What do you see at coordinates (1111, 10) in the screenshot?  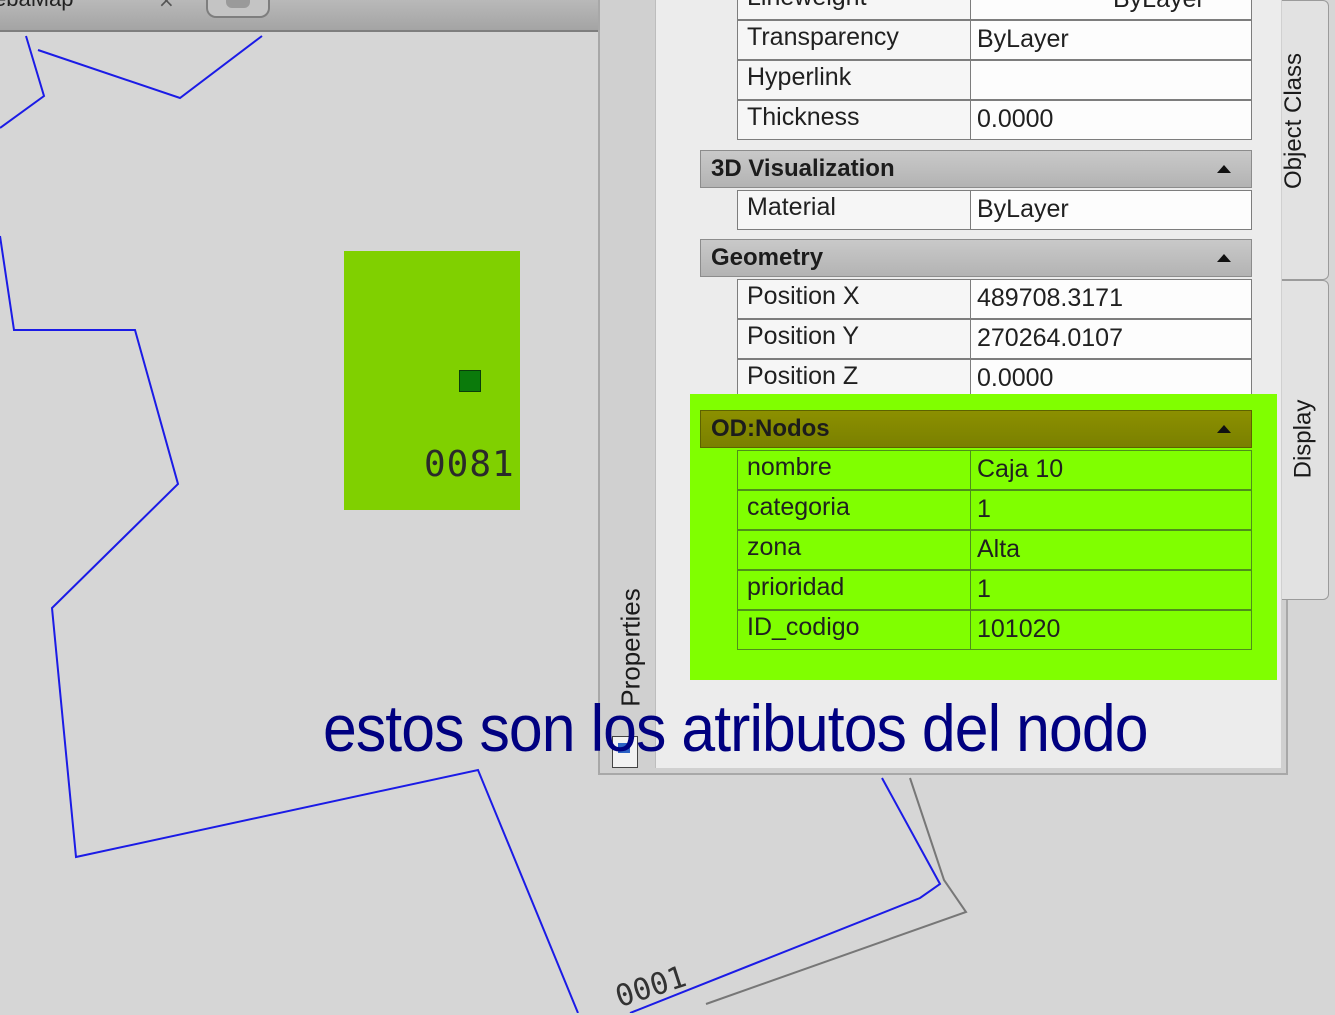 I see `prop-value-lineweight: ByLayer` at bounding box center [1111, 10].